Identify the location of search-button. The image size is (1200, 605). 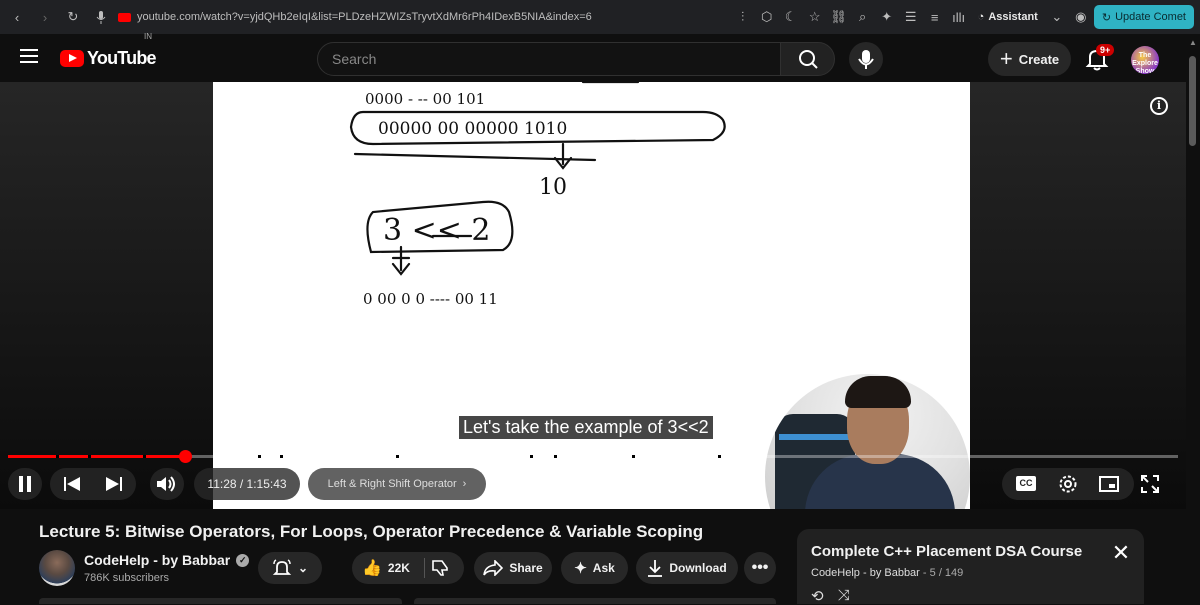
(807, 59).